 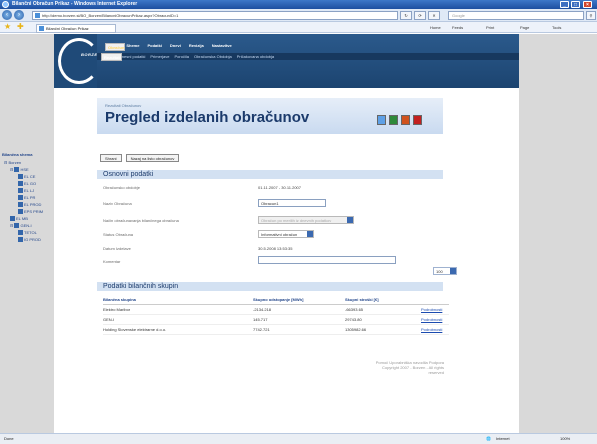 I want to click on nacin-select: Obračun po merilih iz dnevnih podatkov, so click(x=306, y=220).